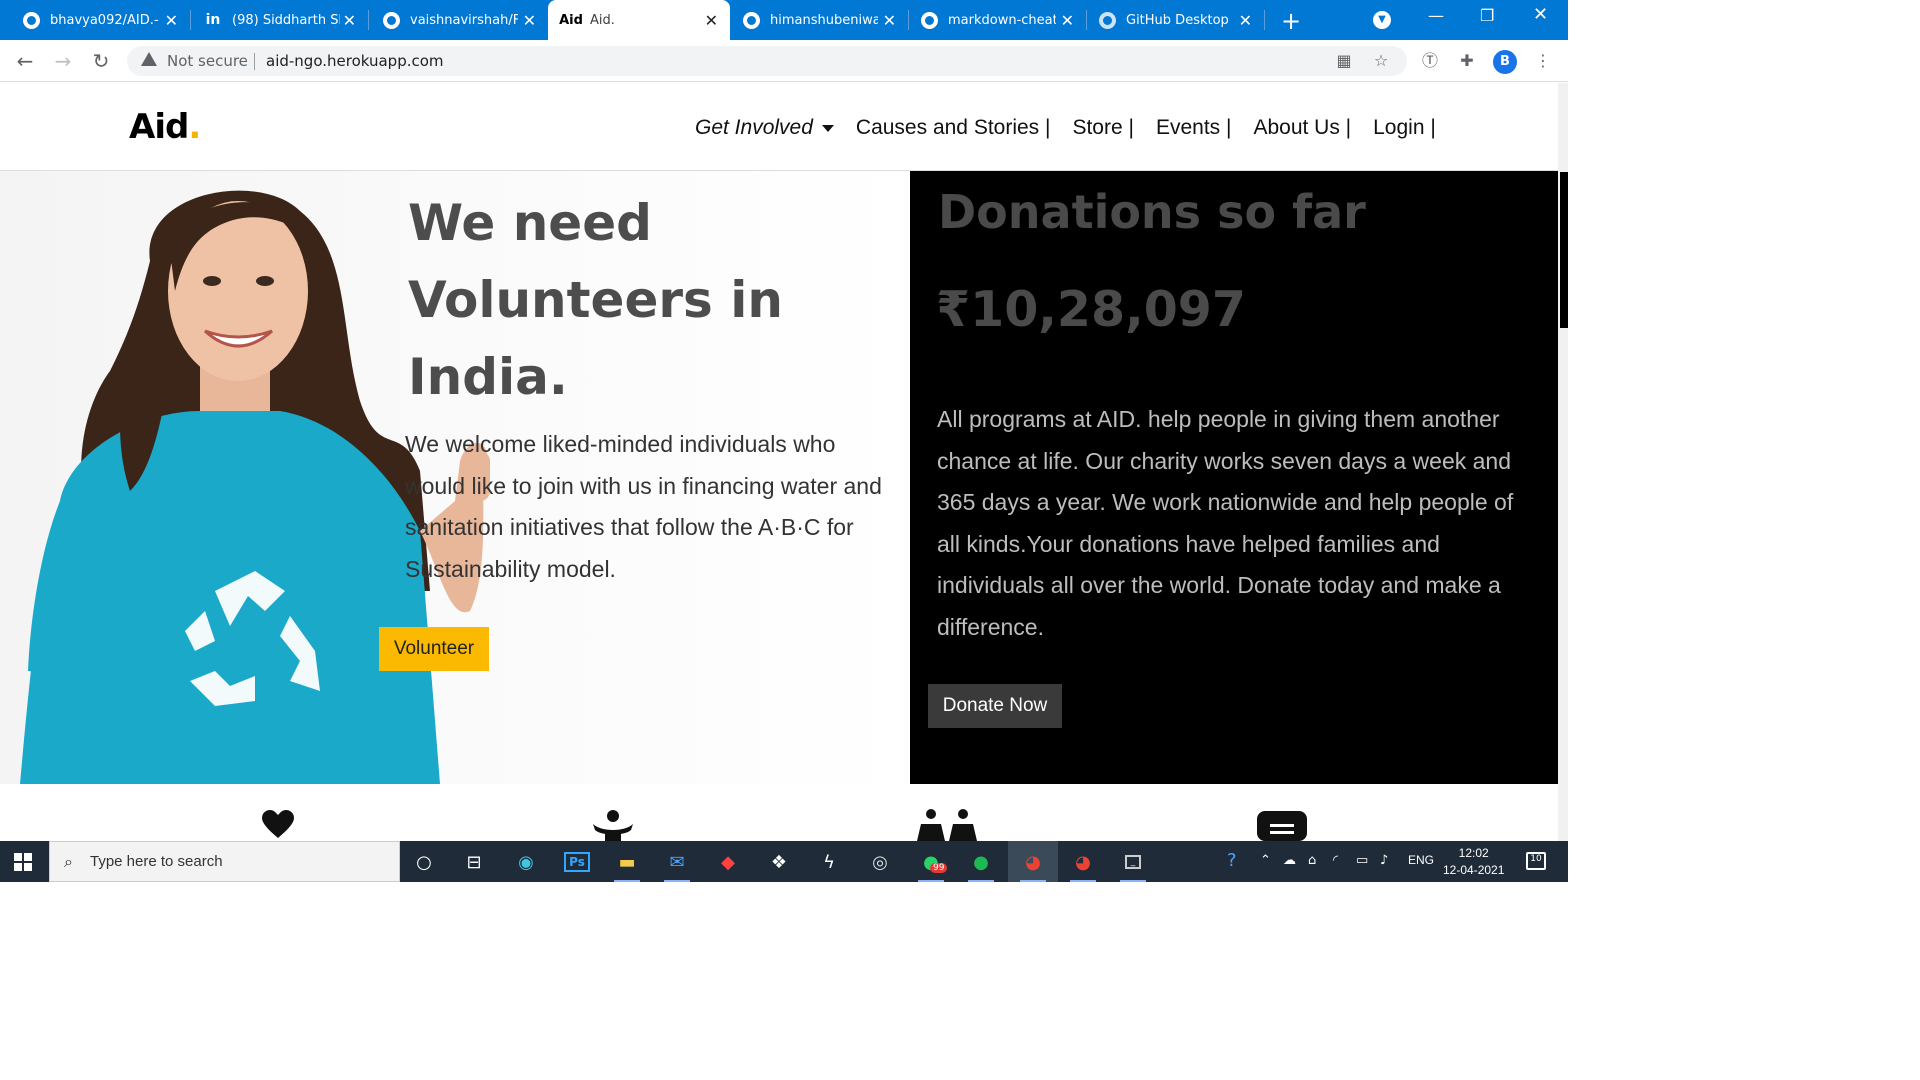 This screenshot has width=1920, height=1080. I want to click on show-hidden-icons: ⌃, so click(1265, 860).